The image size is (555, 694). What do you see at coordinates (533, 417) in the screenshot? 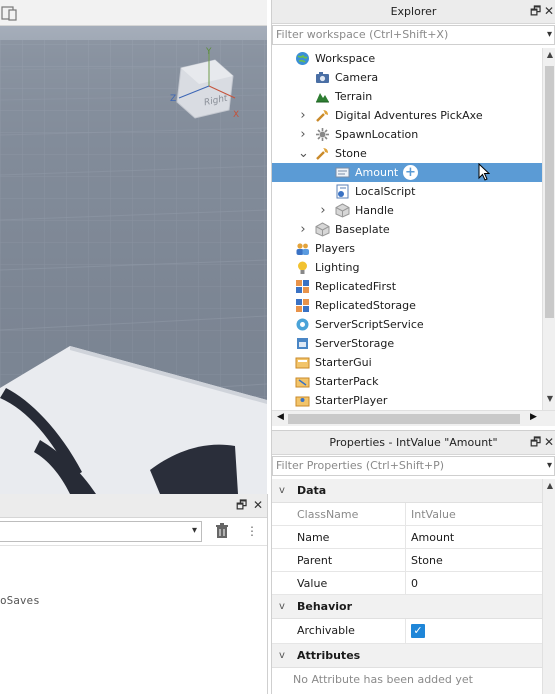
I see `scroll-right-icon: ▶` at bounding box center [533, 417].